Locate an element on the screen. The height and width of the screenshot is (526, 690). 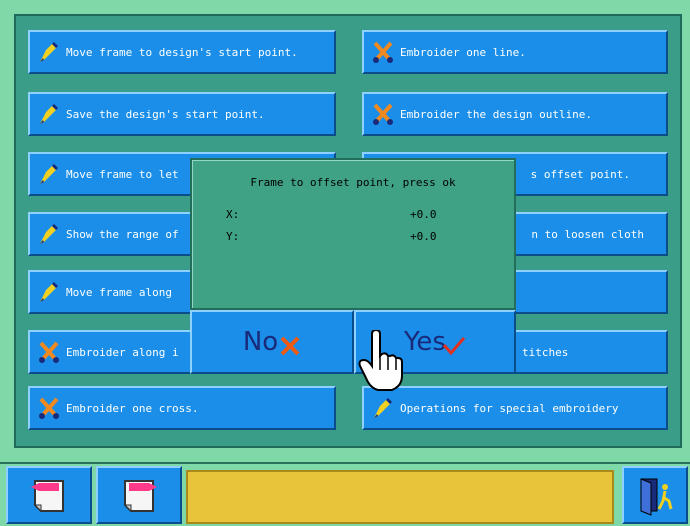
embroider-outline-button: Embroider the design outline. is located at coordinates (515, 114).